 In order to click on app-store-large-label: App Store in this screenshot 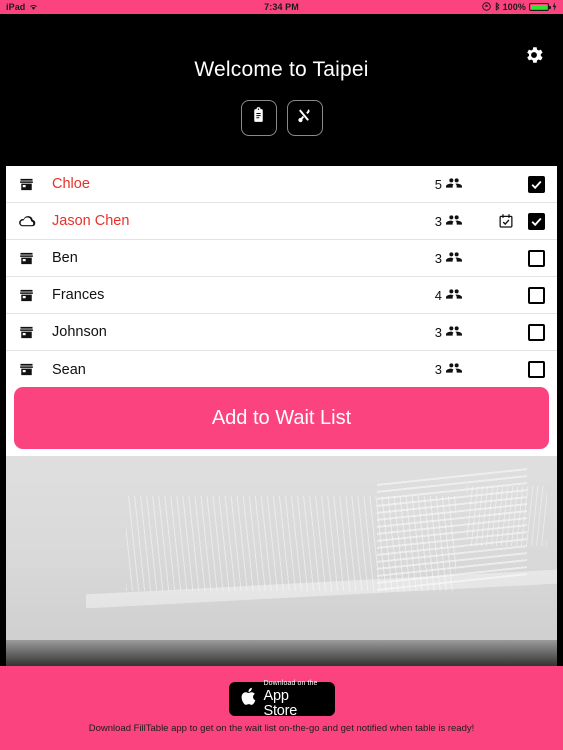, I will do `click(280, 703)`.